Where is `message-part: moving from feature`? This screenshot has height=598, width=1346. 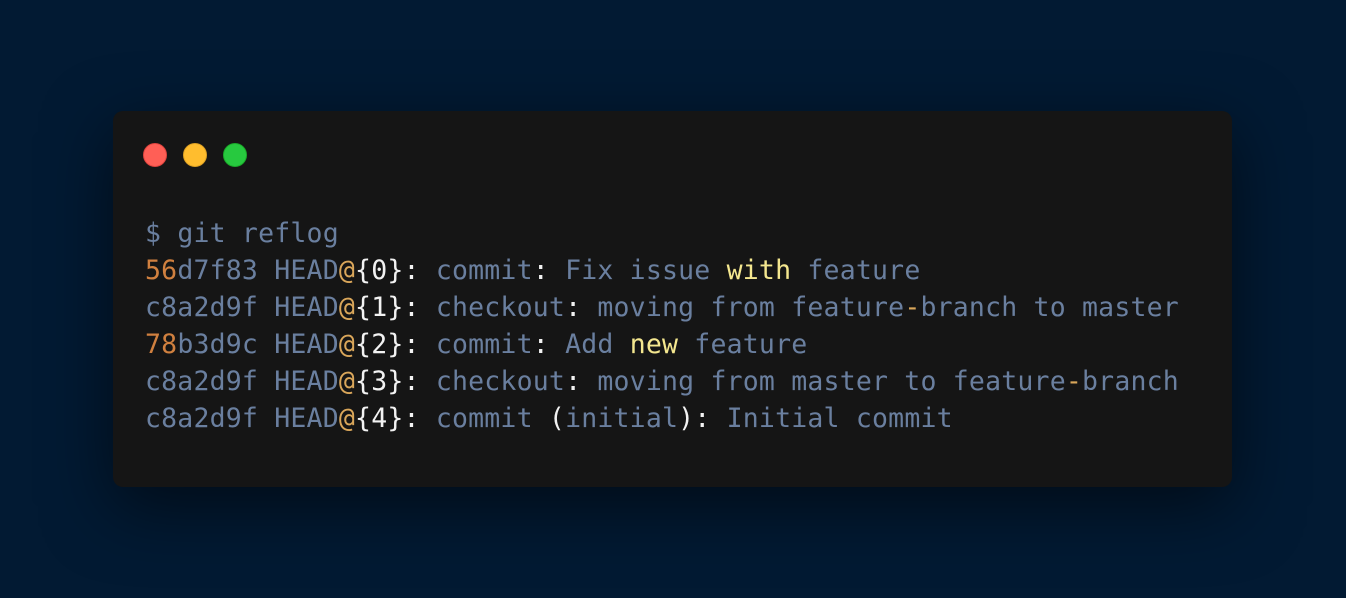 message-part: moving from feature is located at coordinates (751, 307).